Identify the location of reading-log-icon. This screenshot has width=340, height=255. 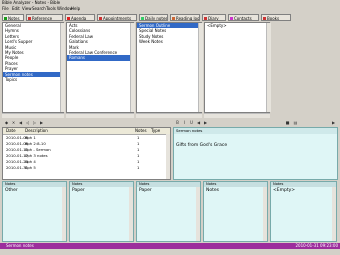
(173, 18).